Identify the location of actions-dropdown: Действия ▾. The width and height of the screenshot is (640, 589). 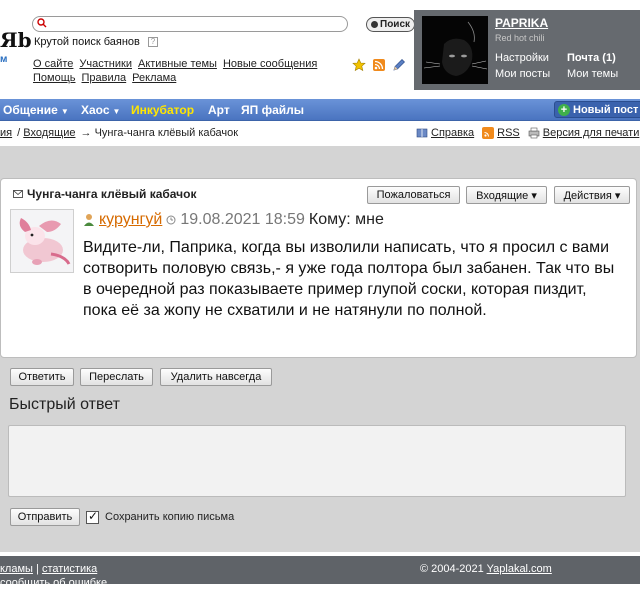
(592, 195).